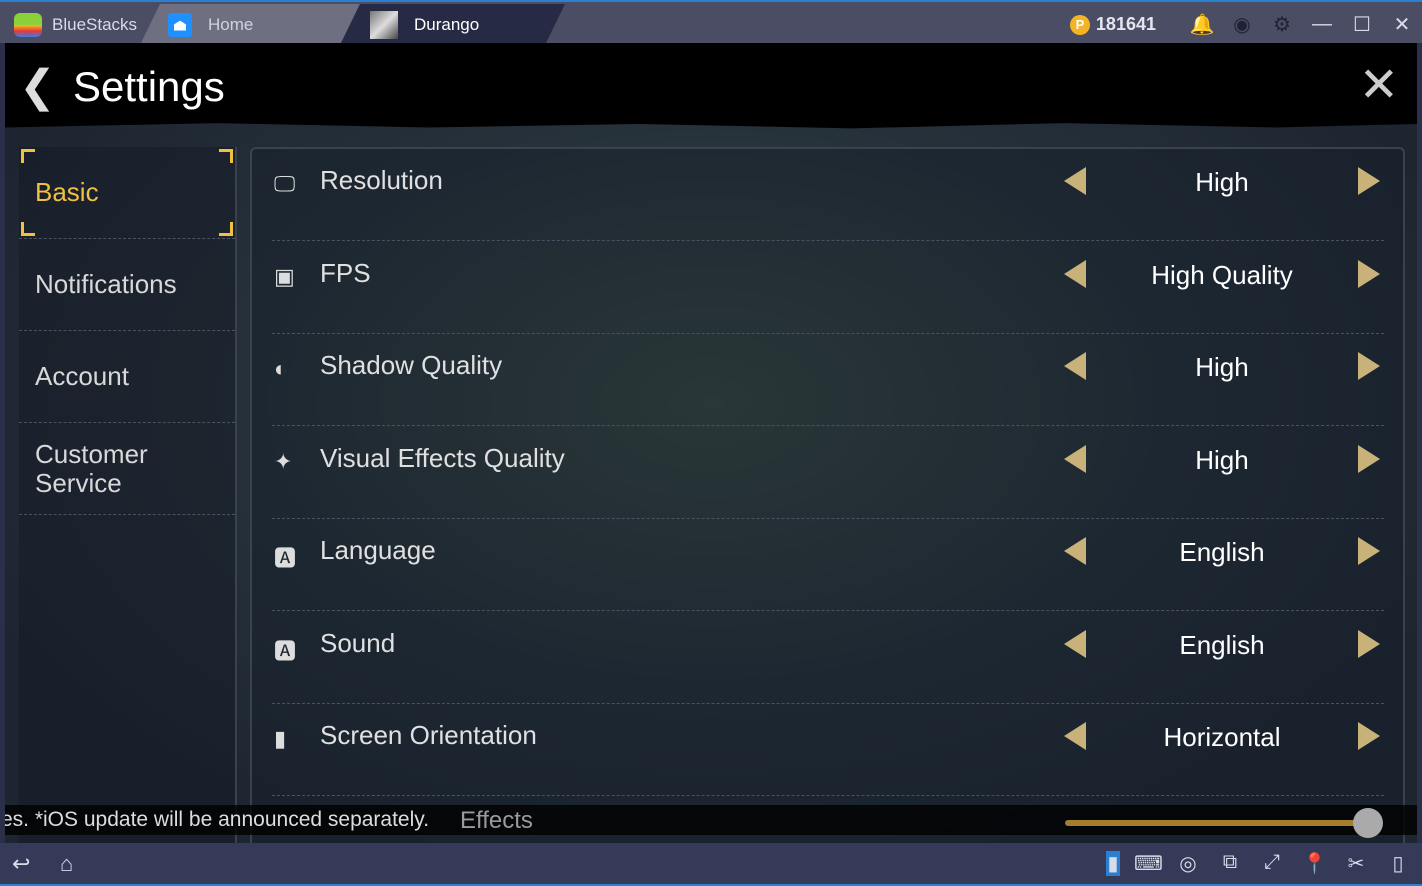 This screenshot has width=1422, height=886. What do you see at coordinates (1215, 823) in the screenshot?
I see `volume-slider` at bounding box center [1215, 823].